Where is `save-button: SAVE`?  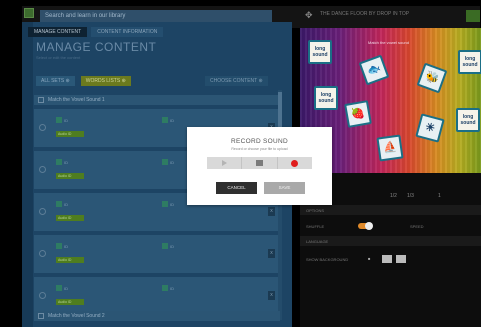
save-button: SAVE is located at coordinates (284, 188).